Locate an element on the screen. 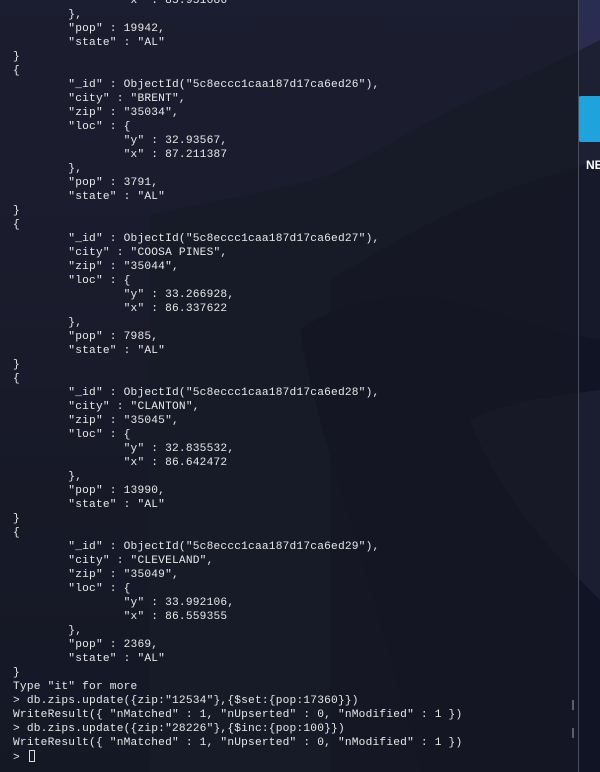 The height and width of the screenshot is (772, 600). terminal-line: "pop" : 7985, is located at coordinates (86, 337).